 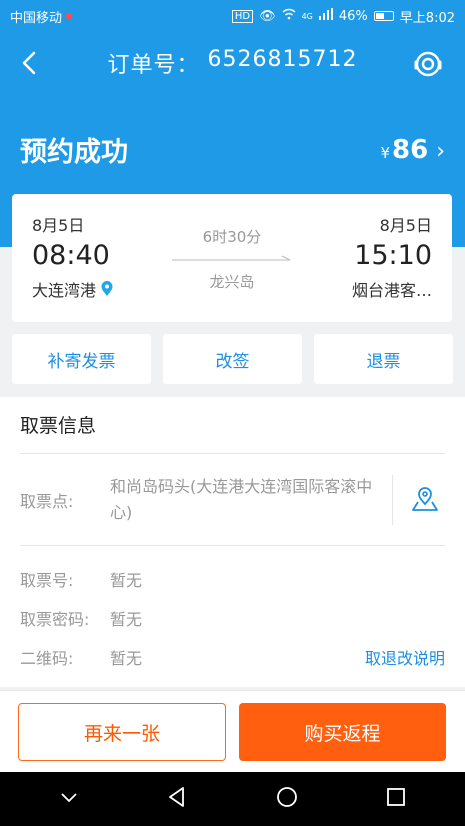 I want to click on price-amount: 86, so click(x=410, y=149).